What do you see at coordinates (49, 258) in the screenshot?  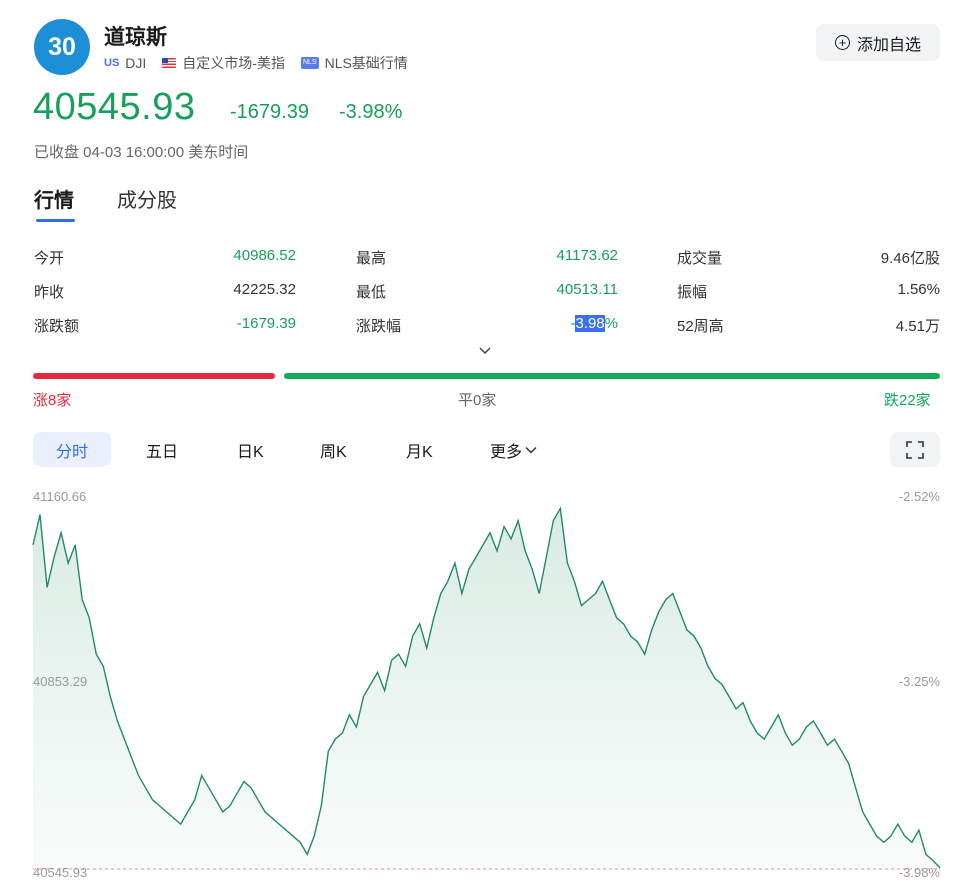 I see `stat-label-open: 今开` at bounding box center [49, 258].